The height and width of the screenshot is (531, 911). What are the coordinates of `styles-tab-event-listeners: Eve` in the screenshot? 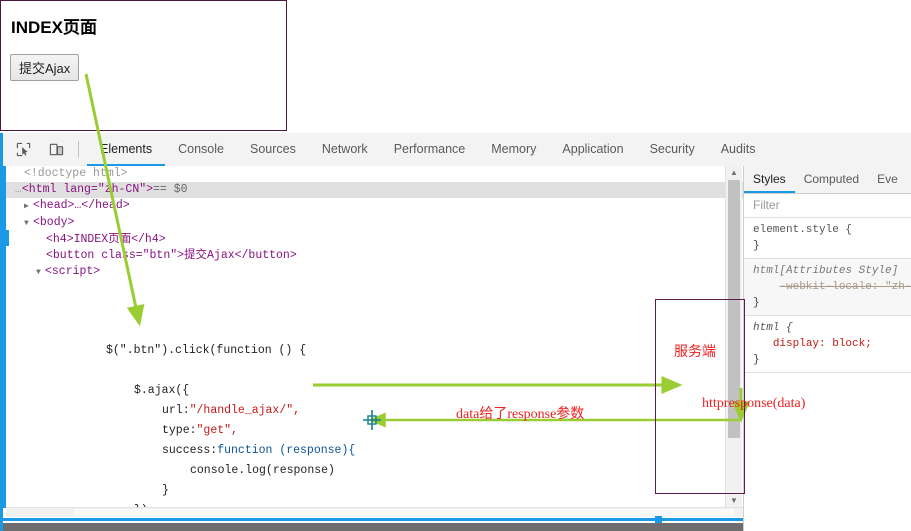 It's located at (887, 179).